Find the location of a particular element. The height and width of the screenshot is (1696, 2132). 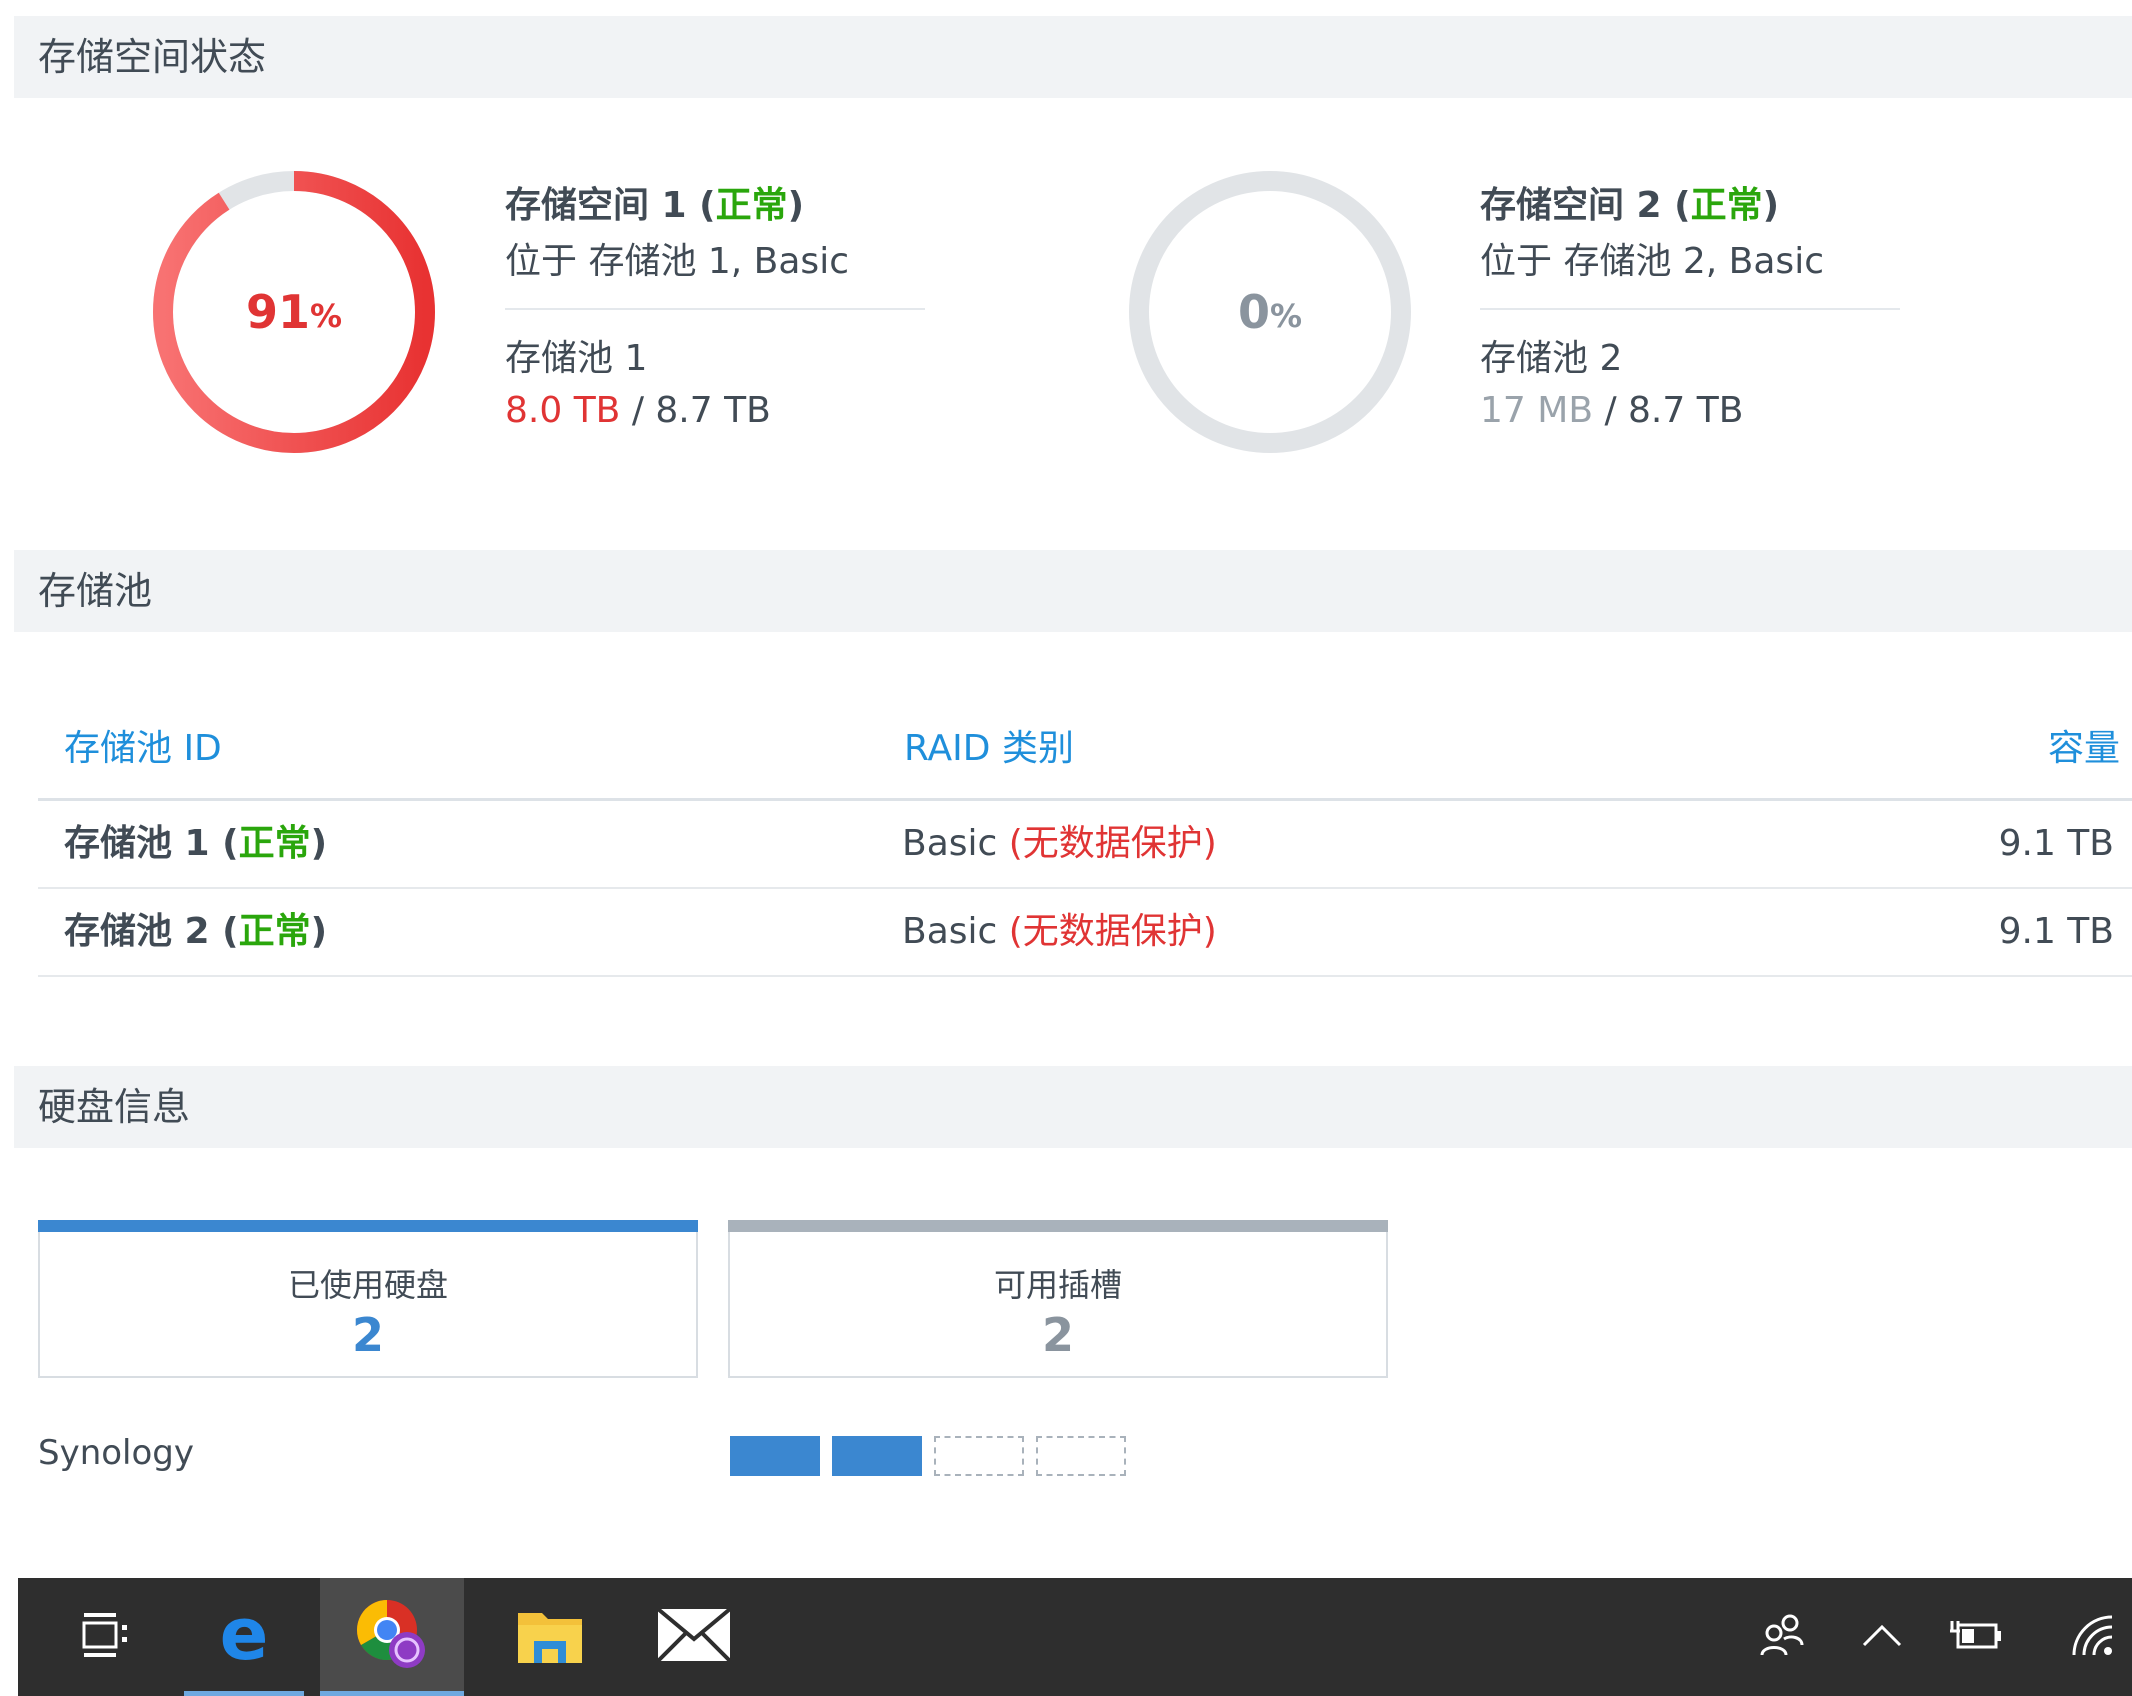

battery-button is located at coordinates (1978, 1637).